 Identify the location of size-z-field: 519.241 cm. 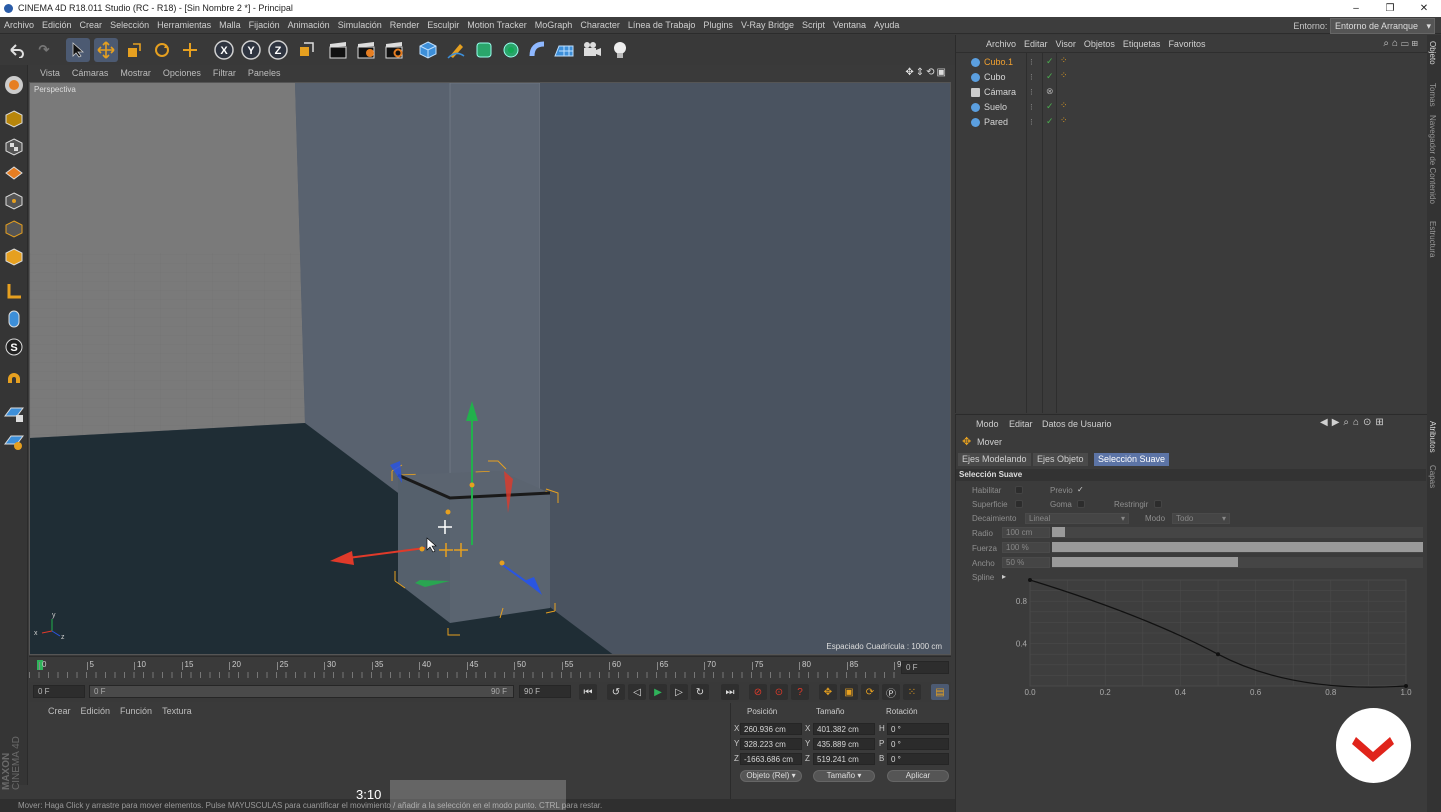
(844, 759).